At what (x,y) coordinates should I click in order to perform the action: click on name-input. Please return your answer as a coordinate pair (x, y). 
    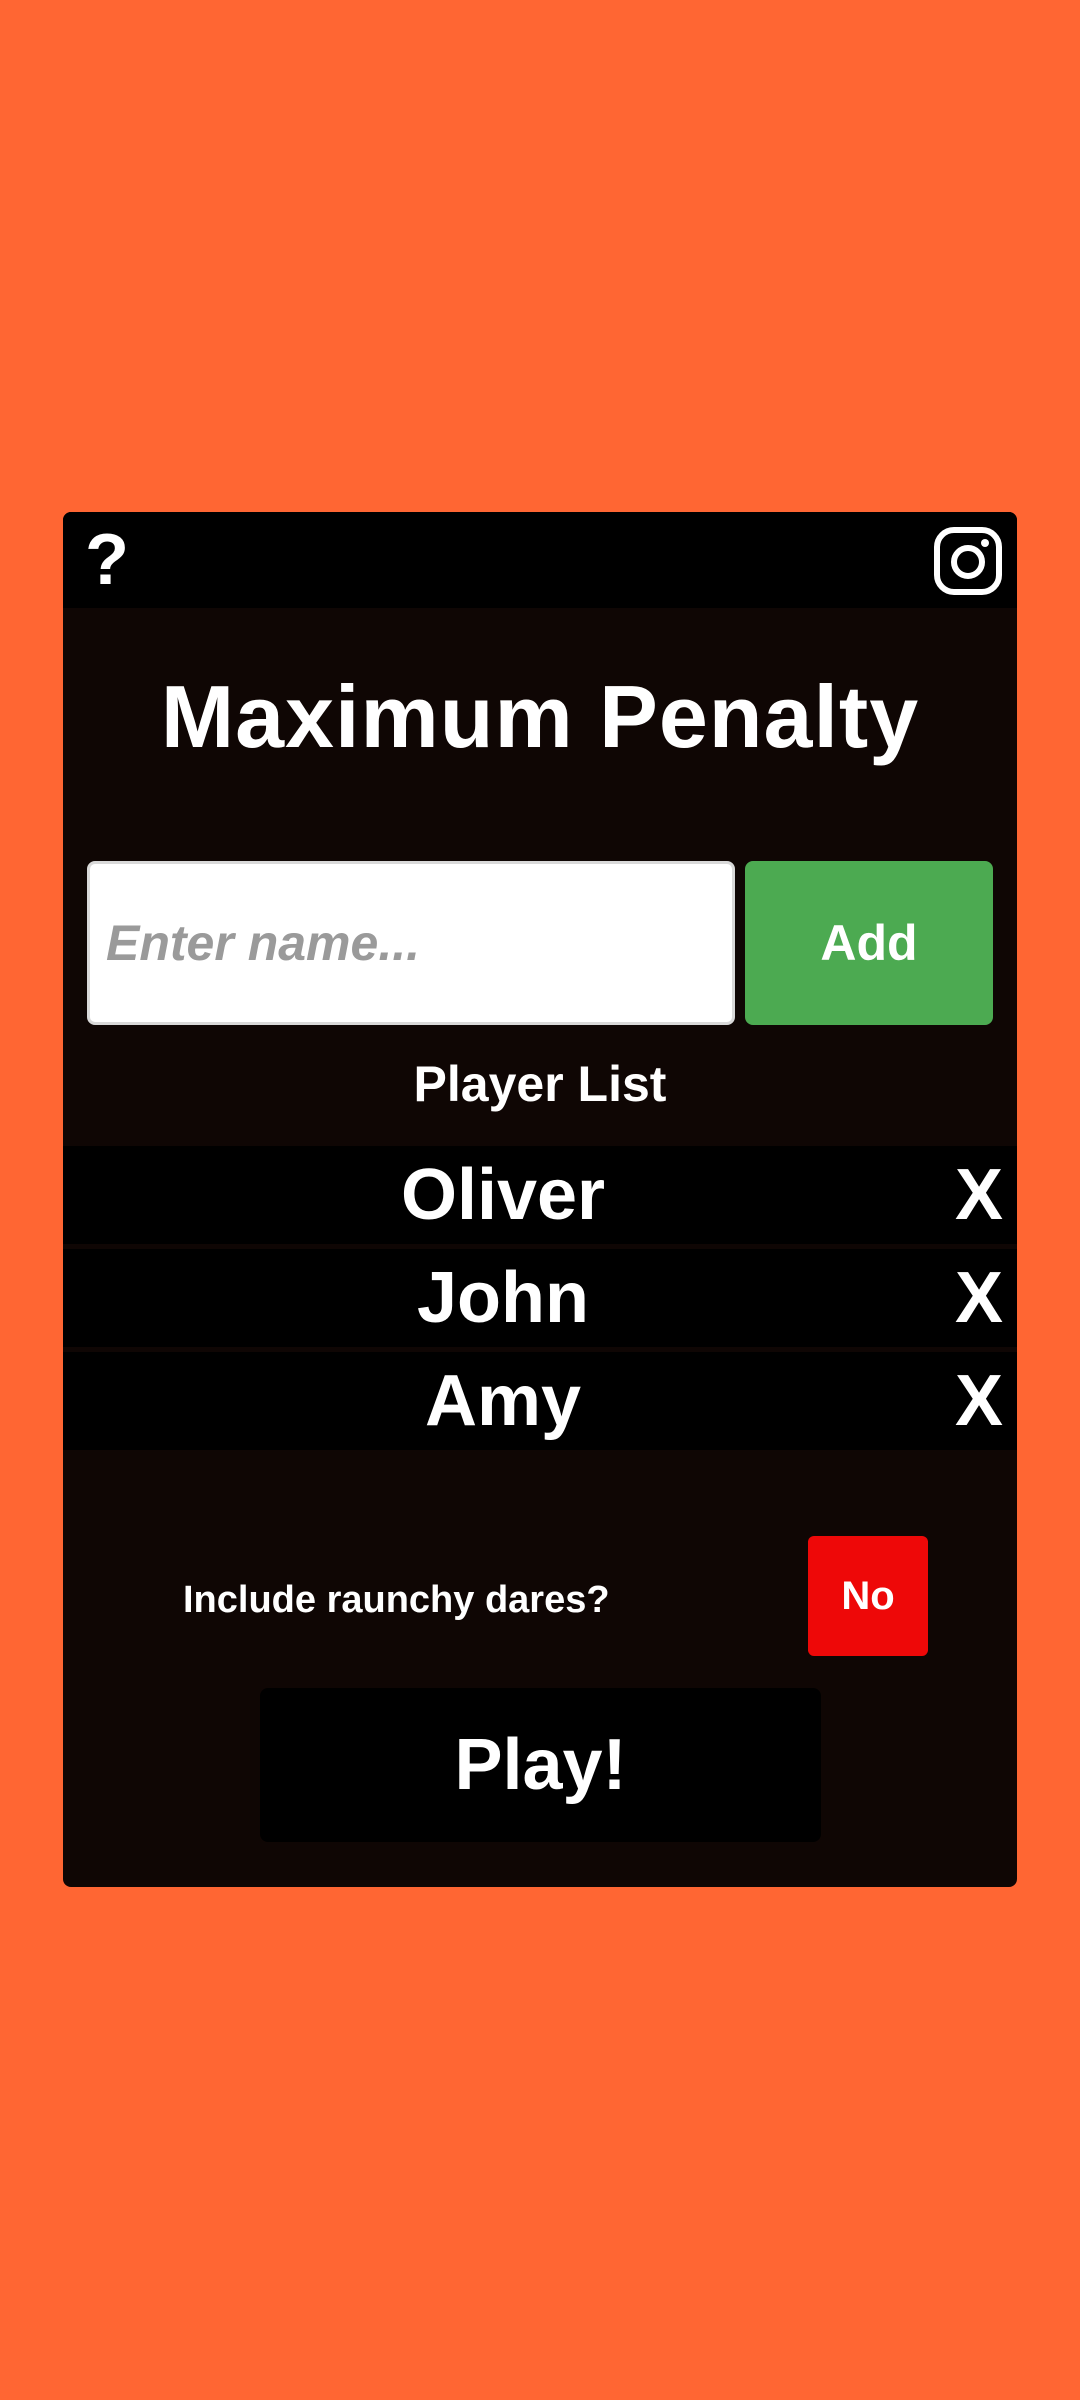
    Looking at the image, I should click on (411, 943).